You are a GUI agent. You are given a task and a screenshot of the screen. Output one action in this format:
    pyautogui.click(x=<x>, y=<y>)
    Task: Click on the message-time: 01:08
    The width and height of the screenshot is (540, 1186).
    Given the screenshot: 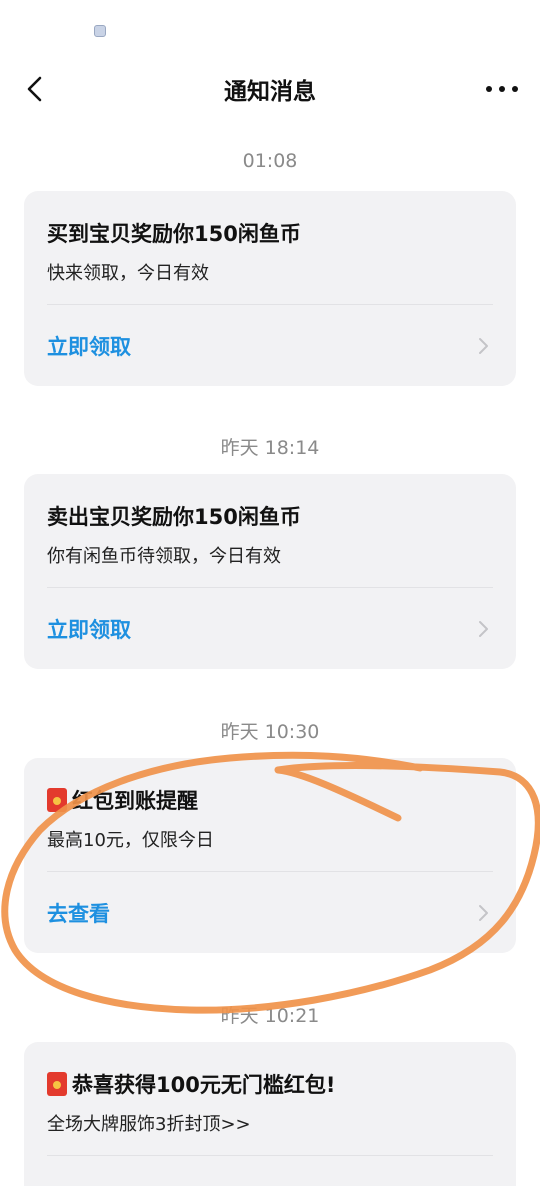 What is the action you would take?
    pyautogui.click(x=270, y=161)
    